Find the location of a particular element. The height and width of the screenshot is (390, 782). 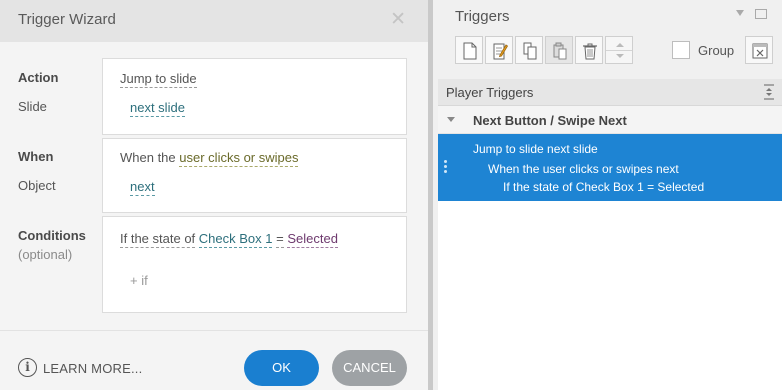

paste-trigger-button is located at coordinates (559, 50).